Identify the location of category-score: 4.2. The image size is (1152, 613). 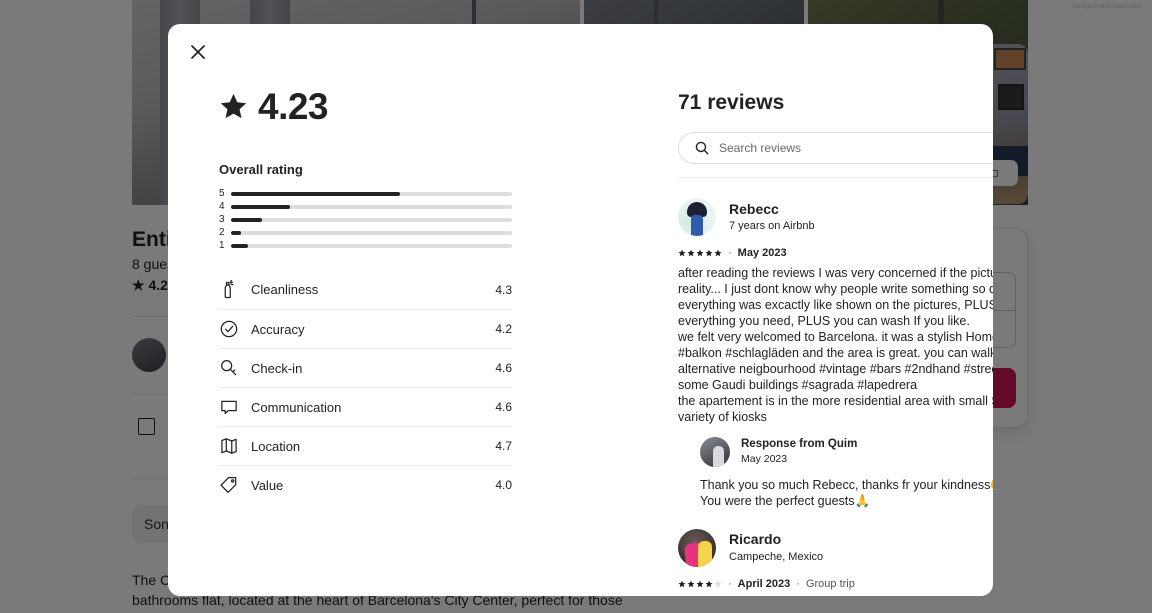
(503, 329).